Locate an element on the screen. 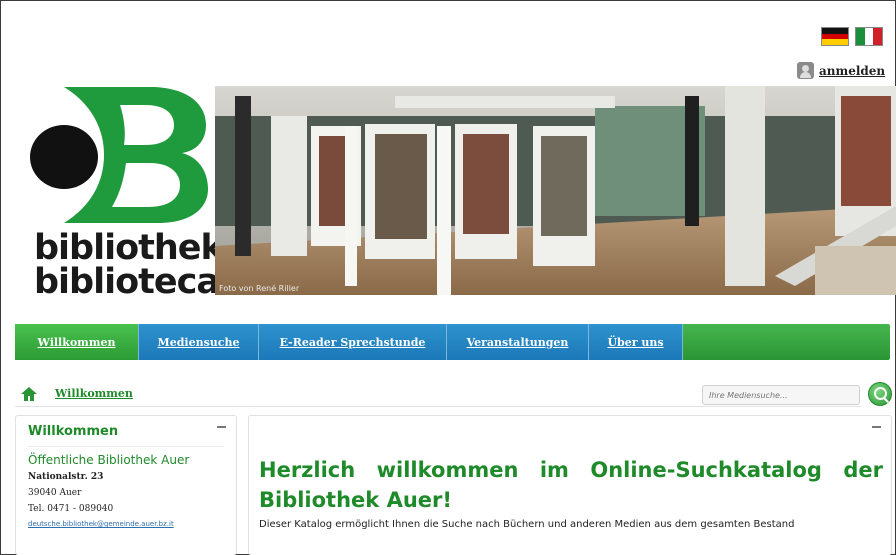 The height and width of the screenshot is (555, 896). login-label: anmelden is located at coordinates (852, 71).